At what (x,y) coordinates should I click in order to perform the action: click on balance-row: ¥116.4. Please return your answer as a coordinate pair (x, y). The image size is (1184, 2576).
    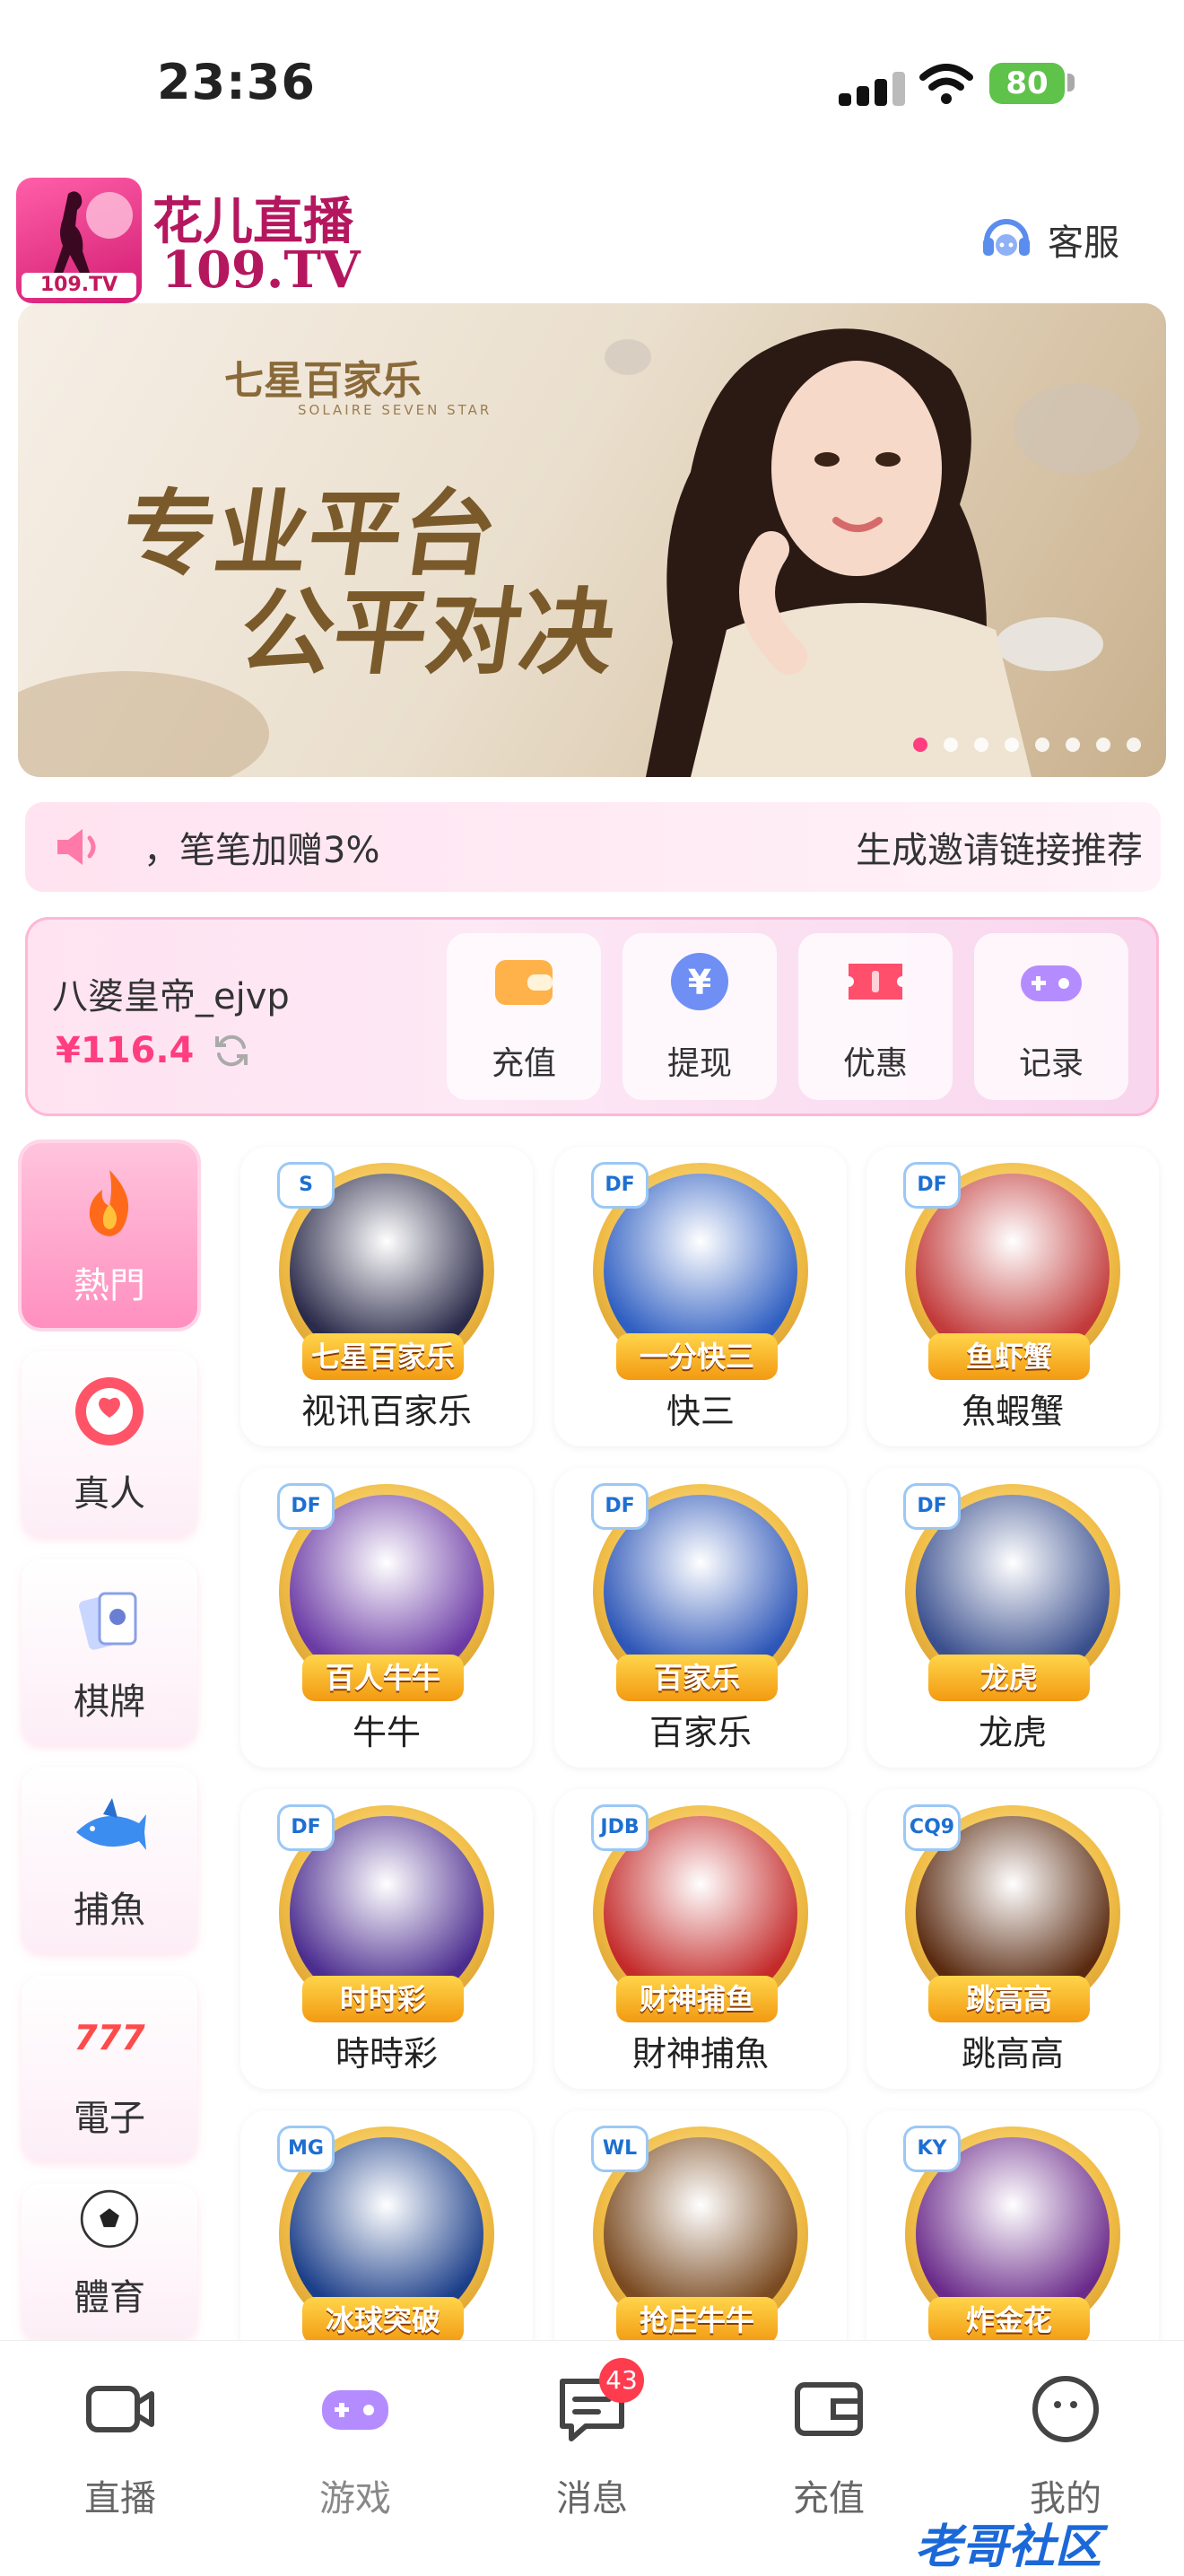
    Looking at the image, I should click on (154, 1051).